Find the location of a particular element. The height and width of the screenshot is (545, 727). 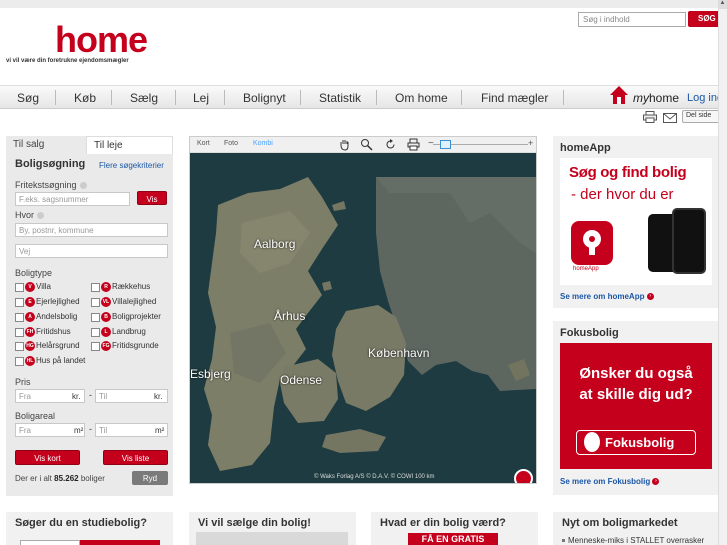

type-badge: B is located at coordinates (106, 317).